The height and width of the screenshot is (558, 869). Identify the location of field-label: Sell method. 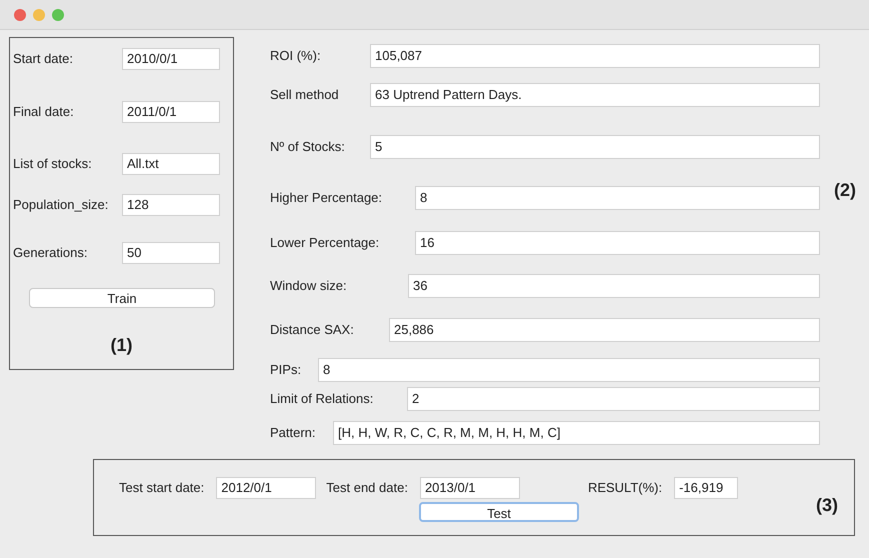
(305, 95).